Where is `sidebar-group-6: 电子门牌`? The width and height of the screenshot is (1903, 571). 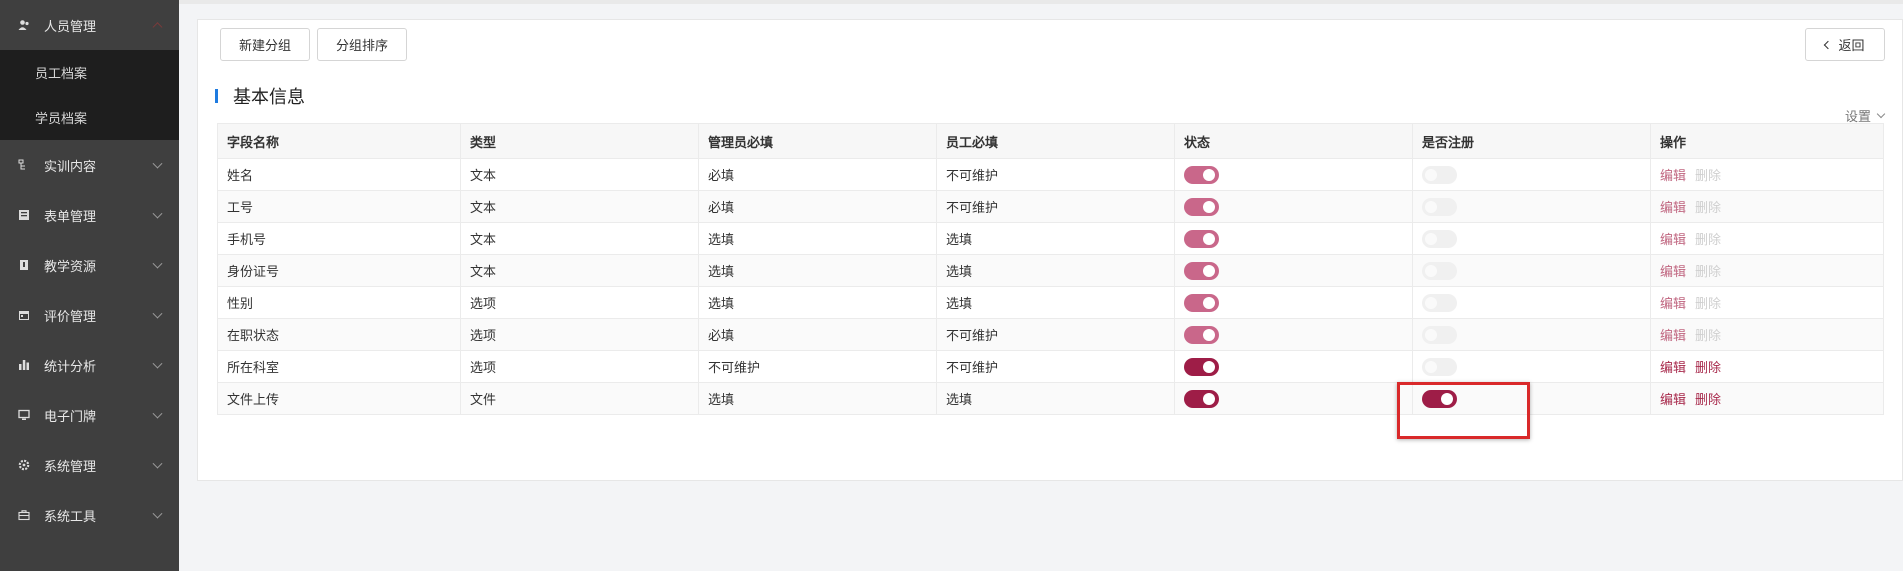 sidebar-group-6: 电子门牌 is located at coordinates (89, 415).